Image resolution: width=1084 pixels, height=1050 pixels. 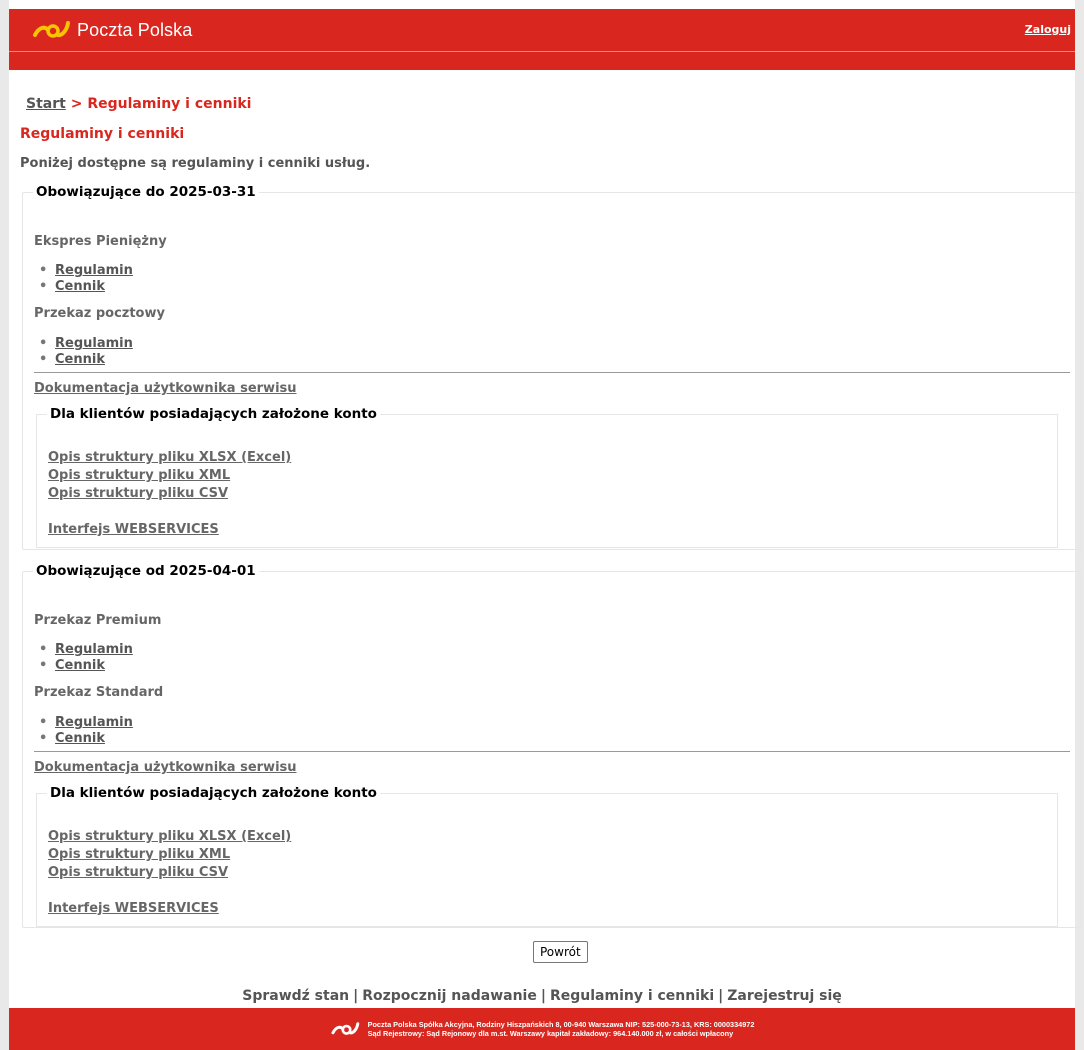 I want to click on breadcrumb-current: Regulaminy i cenniki, so click(x=169, y=104).